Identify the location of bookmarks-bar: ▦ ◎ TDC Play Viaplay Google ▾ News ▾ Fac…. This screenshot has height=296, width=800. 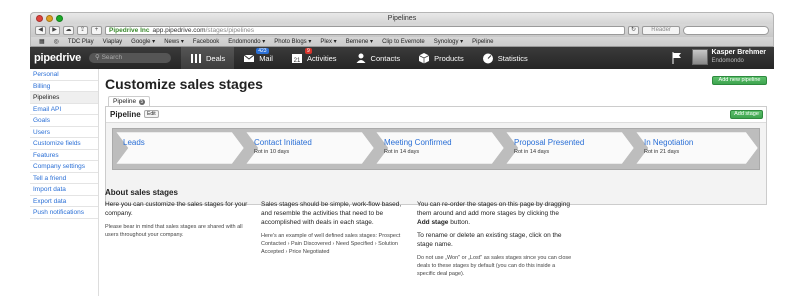
(402, 42).